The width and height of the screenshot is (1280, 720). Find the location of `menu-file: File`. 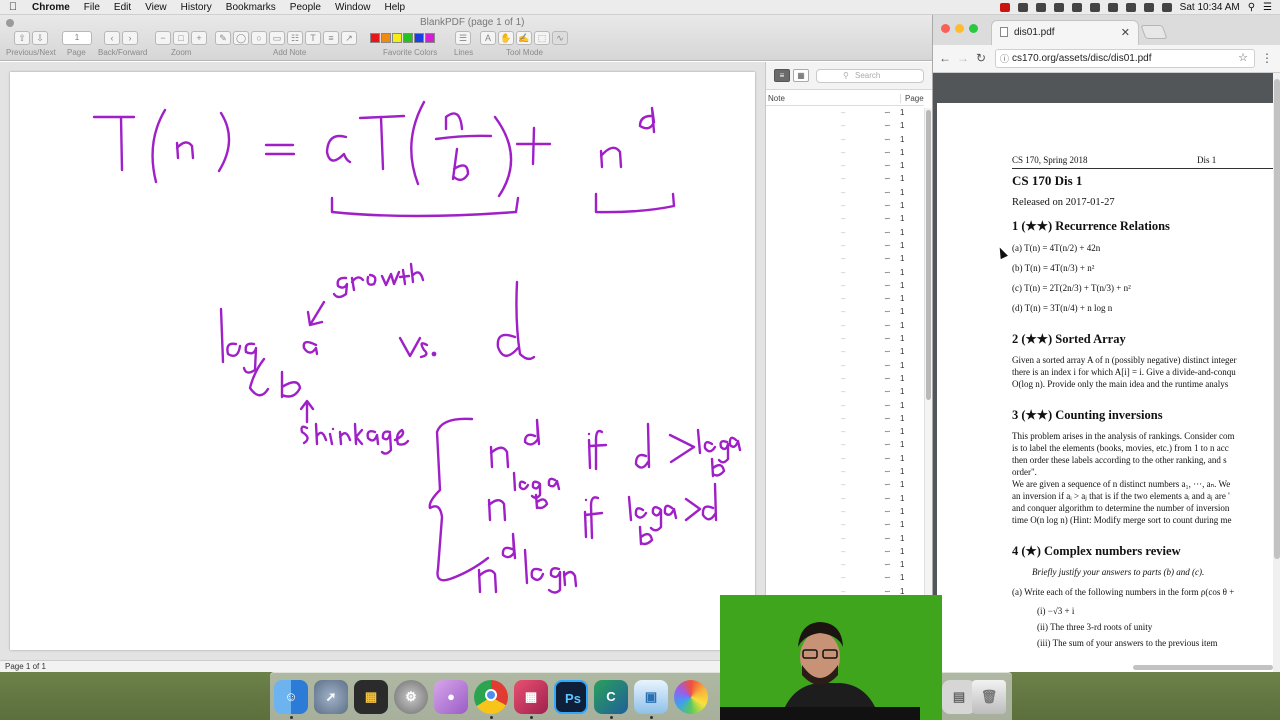

menu-file: File is located at coordinates (93, 7).